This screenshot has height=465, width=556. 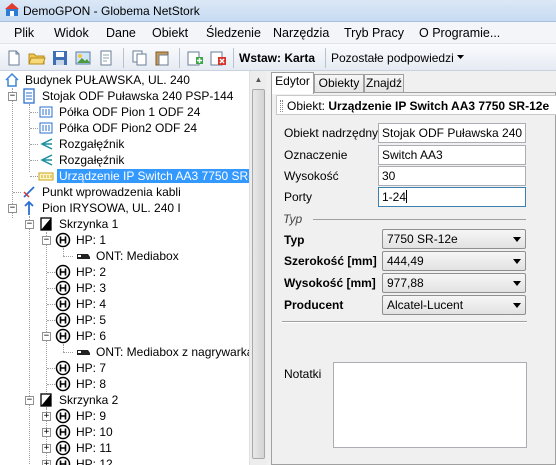 What do you see at coordinates (218, 58) in the screenshot?
I see `delete-icon` at bounding box center [218, 58].